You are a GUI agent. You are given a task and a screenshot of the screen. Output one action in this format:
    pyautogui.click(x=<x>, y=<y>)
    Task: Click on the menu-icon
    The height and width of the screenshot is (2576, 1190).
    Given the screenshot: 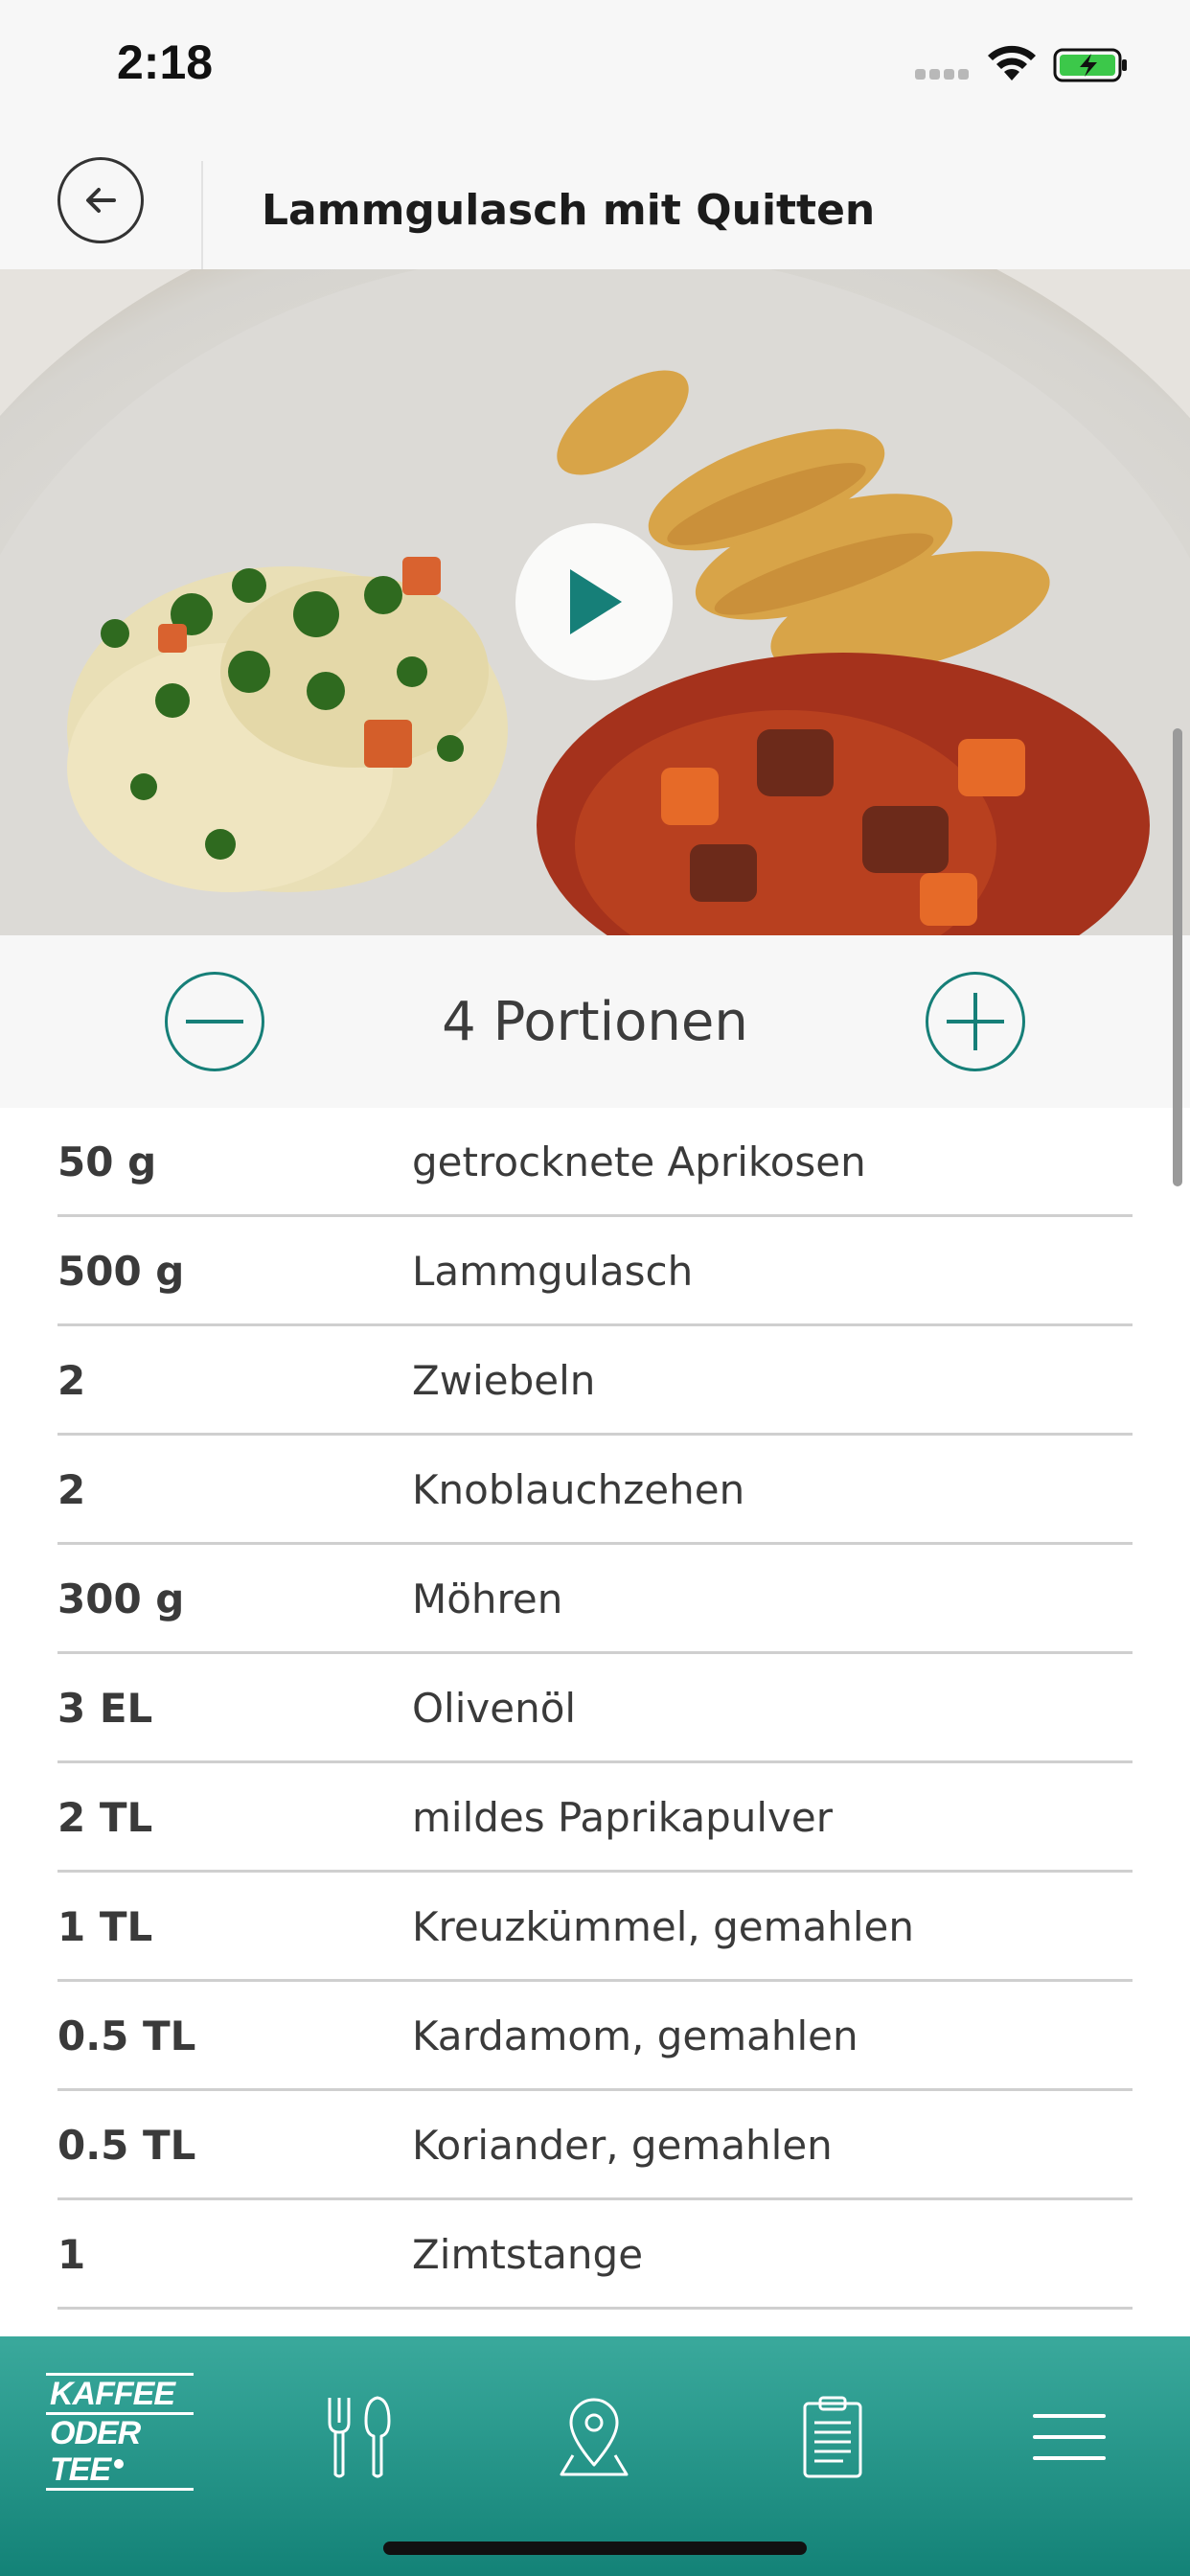 What is the action you would take?
    pyautogui.click(x=1070, y=2437)
    